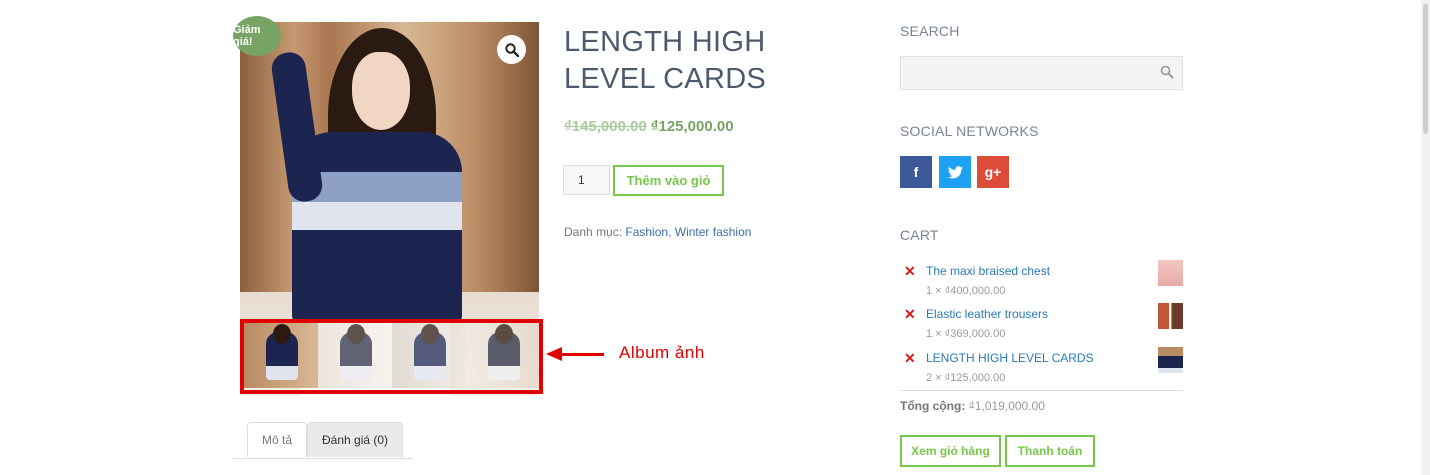  What do you see at coordinates (593, 232) in the screenshot?
I see `category-label: Danh mục:` at bounding box center [593, 232].